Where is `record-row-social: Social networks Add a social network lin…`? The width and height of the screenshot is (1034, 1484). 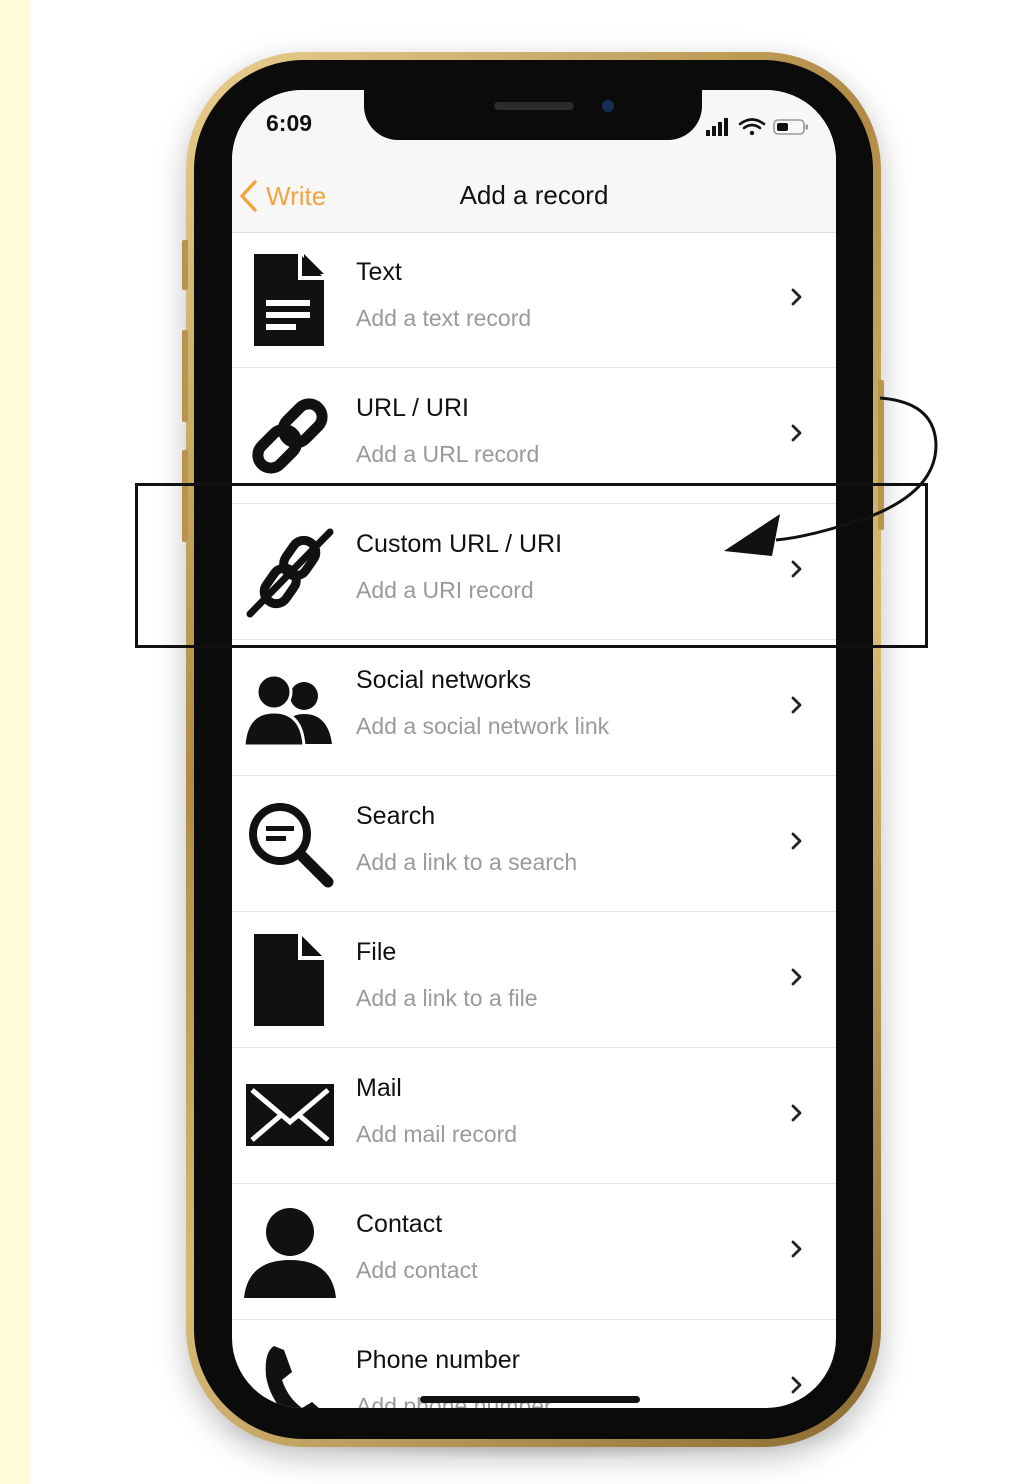 record-row-social: Social networks Add a social network lin… is located at coordinates (534, 708).